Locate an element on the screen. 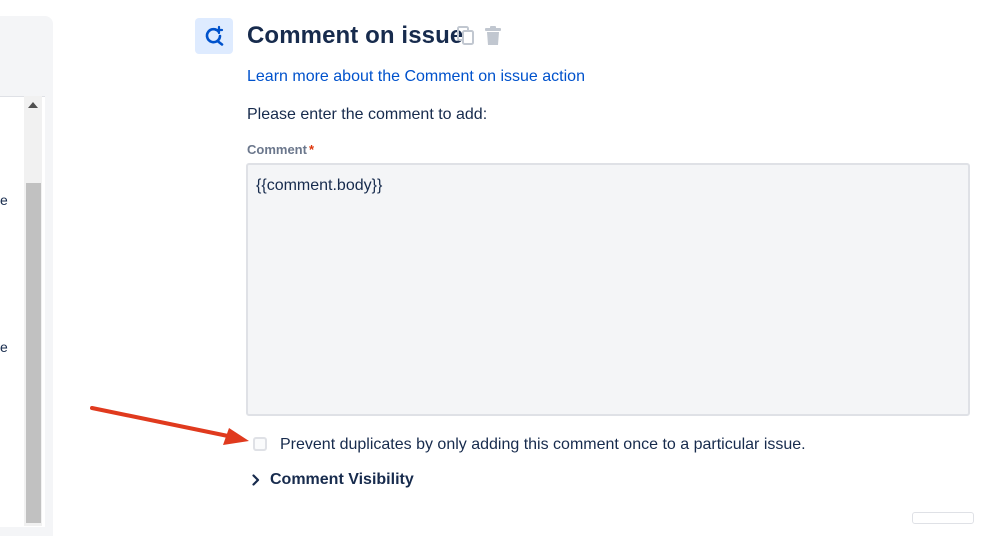 The height and width of the screenshot is (536, 999). comment-visibility-toggle: Comment Visibility is located at coordinates (333, 480).